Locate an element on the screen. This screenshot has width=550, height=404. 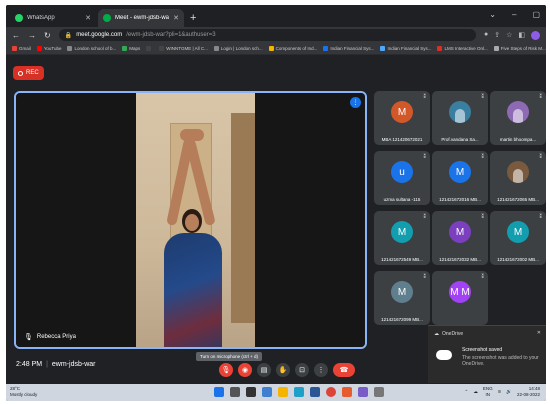
star-icon: ☆ is located at coordinates (509, 35).